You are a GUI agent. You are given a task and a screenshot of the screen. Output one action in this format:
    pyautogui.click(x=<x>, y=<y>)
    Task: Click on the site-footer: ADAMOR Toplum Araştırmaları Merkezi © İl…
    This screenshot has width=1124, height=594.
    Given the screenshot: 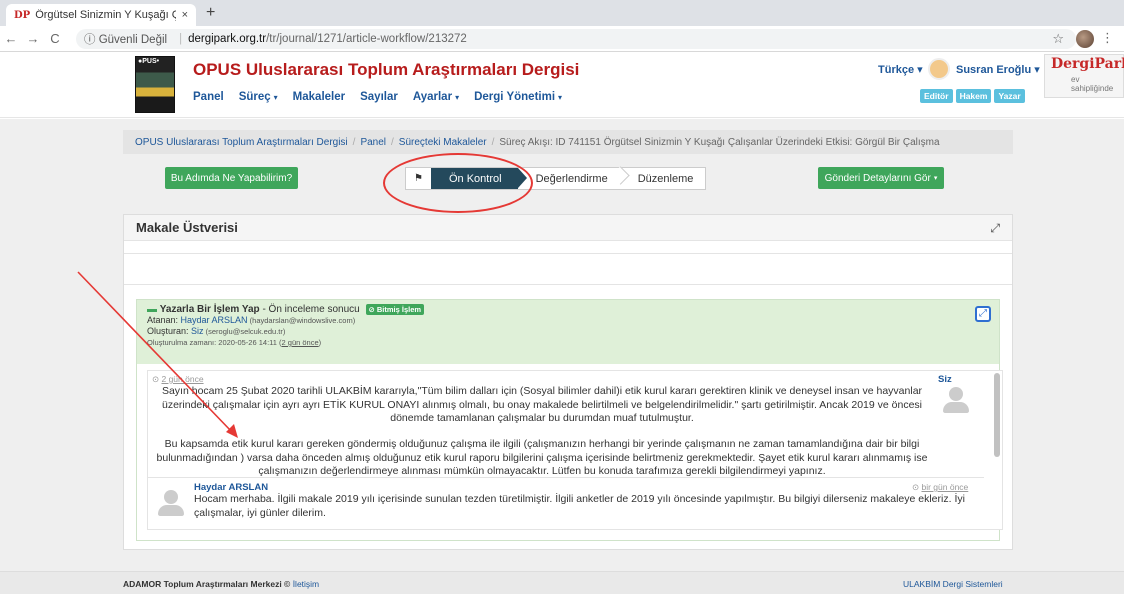 What is the action you would take?
    pyautogui.click(x=562, y=582)
    